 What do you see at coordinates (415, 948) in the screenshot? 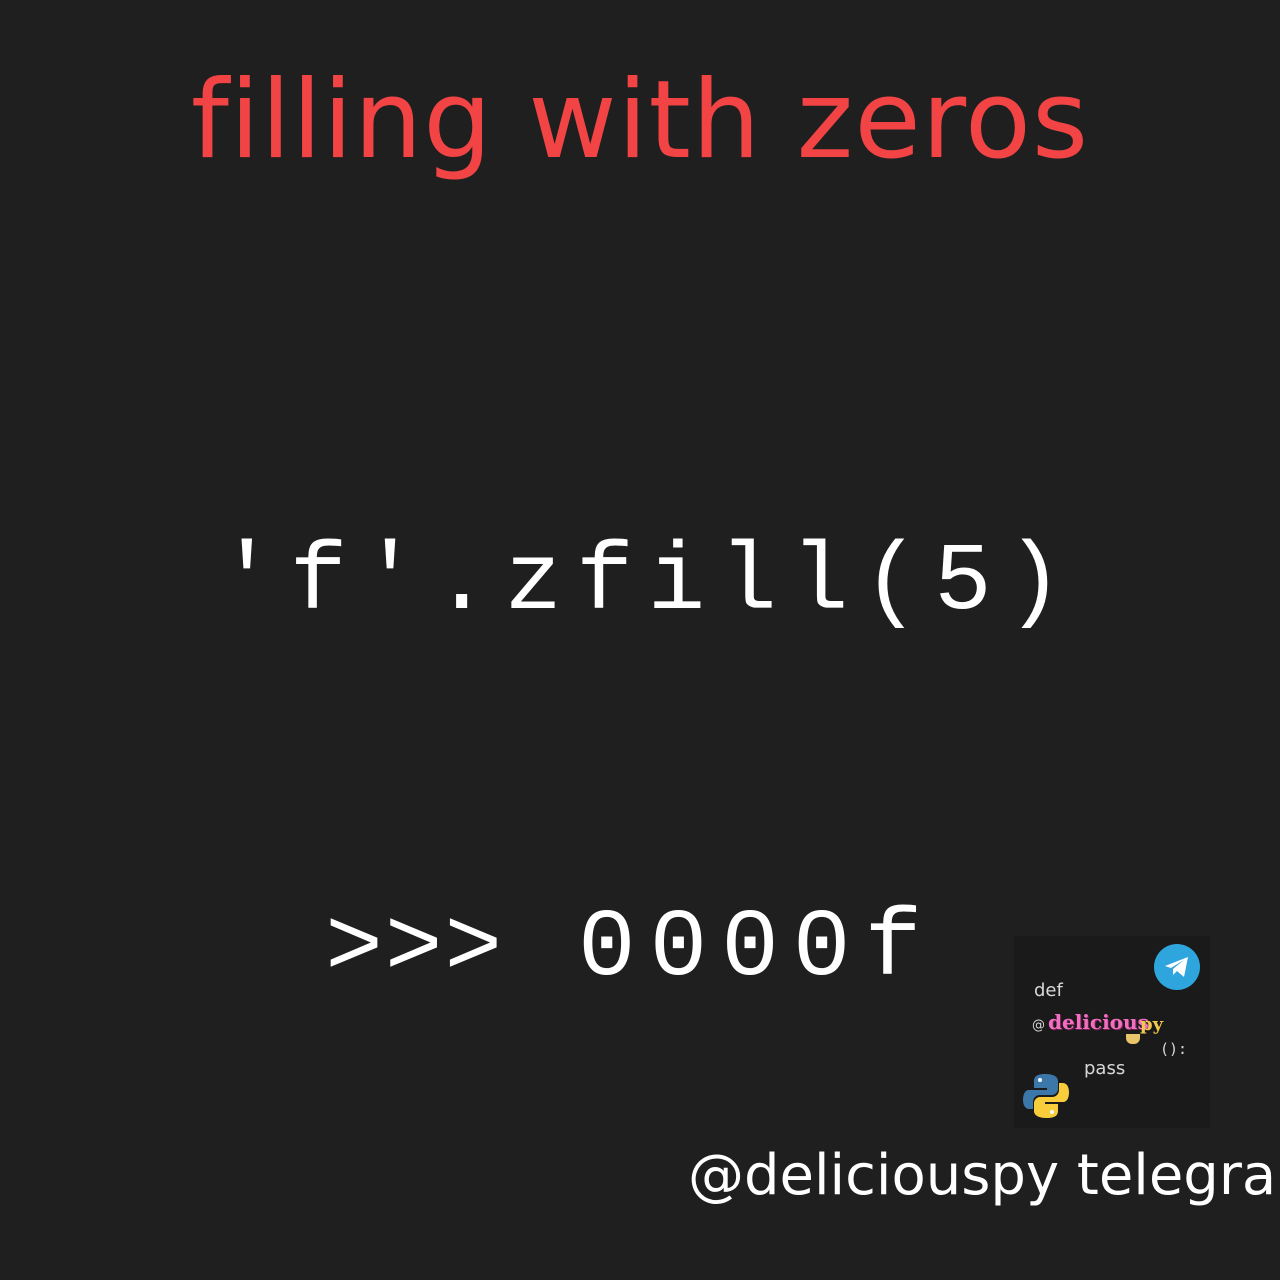
I see `repl-prompt: >>>` at bounding box center [415, 948].